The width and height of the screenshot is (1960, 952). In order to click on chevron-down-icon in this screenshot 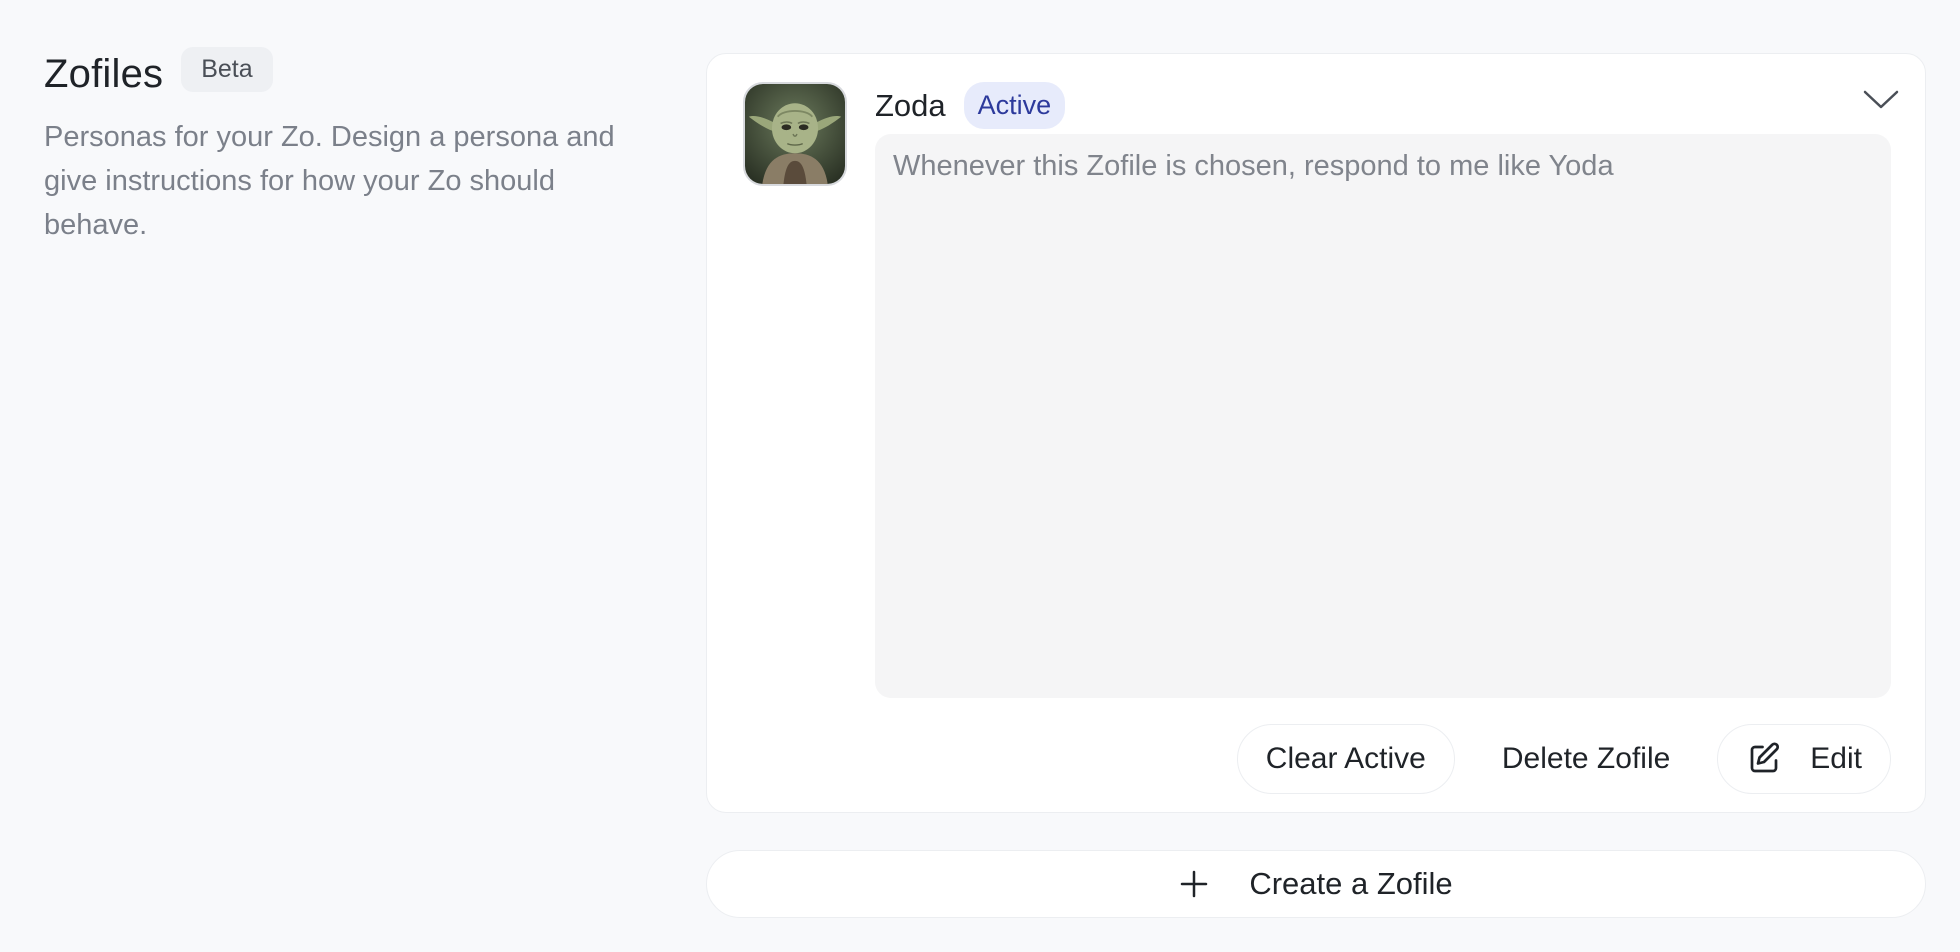, I will do `click(1881, 99)`.